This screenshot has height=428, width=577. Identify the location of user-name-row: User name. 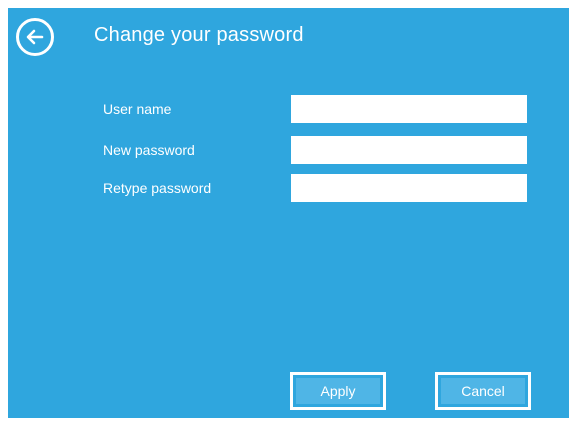
(318, 109).